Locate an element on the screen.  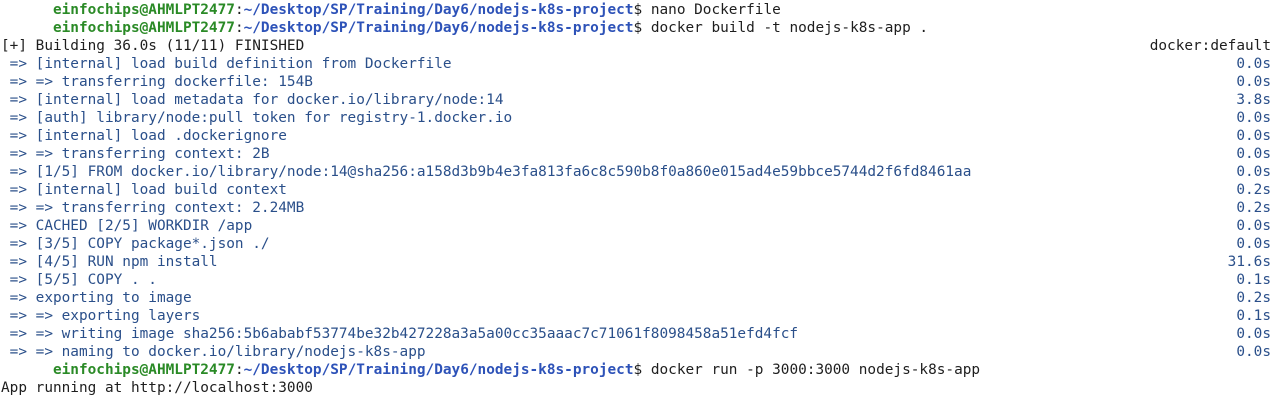
build-step: => [internal] load build context 0.2s is located at coordinates (636, 190).